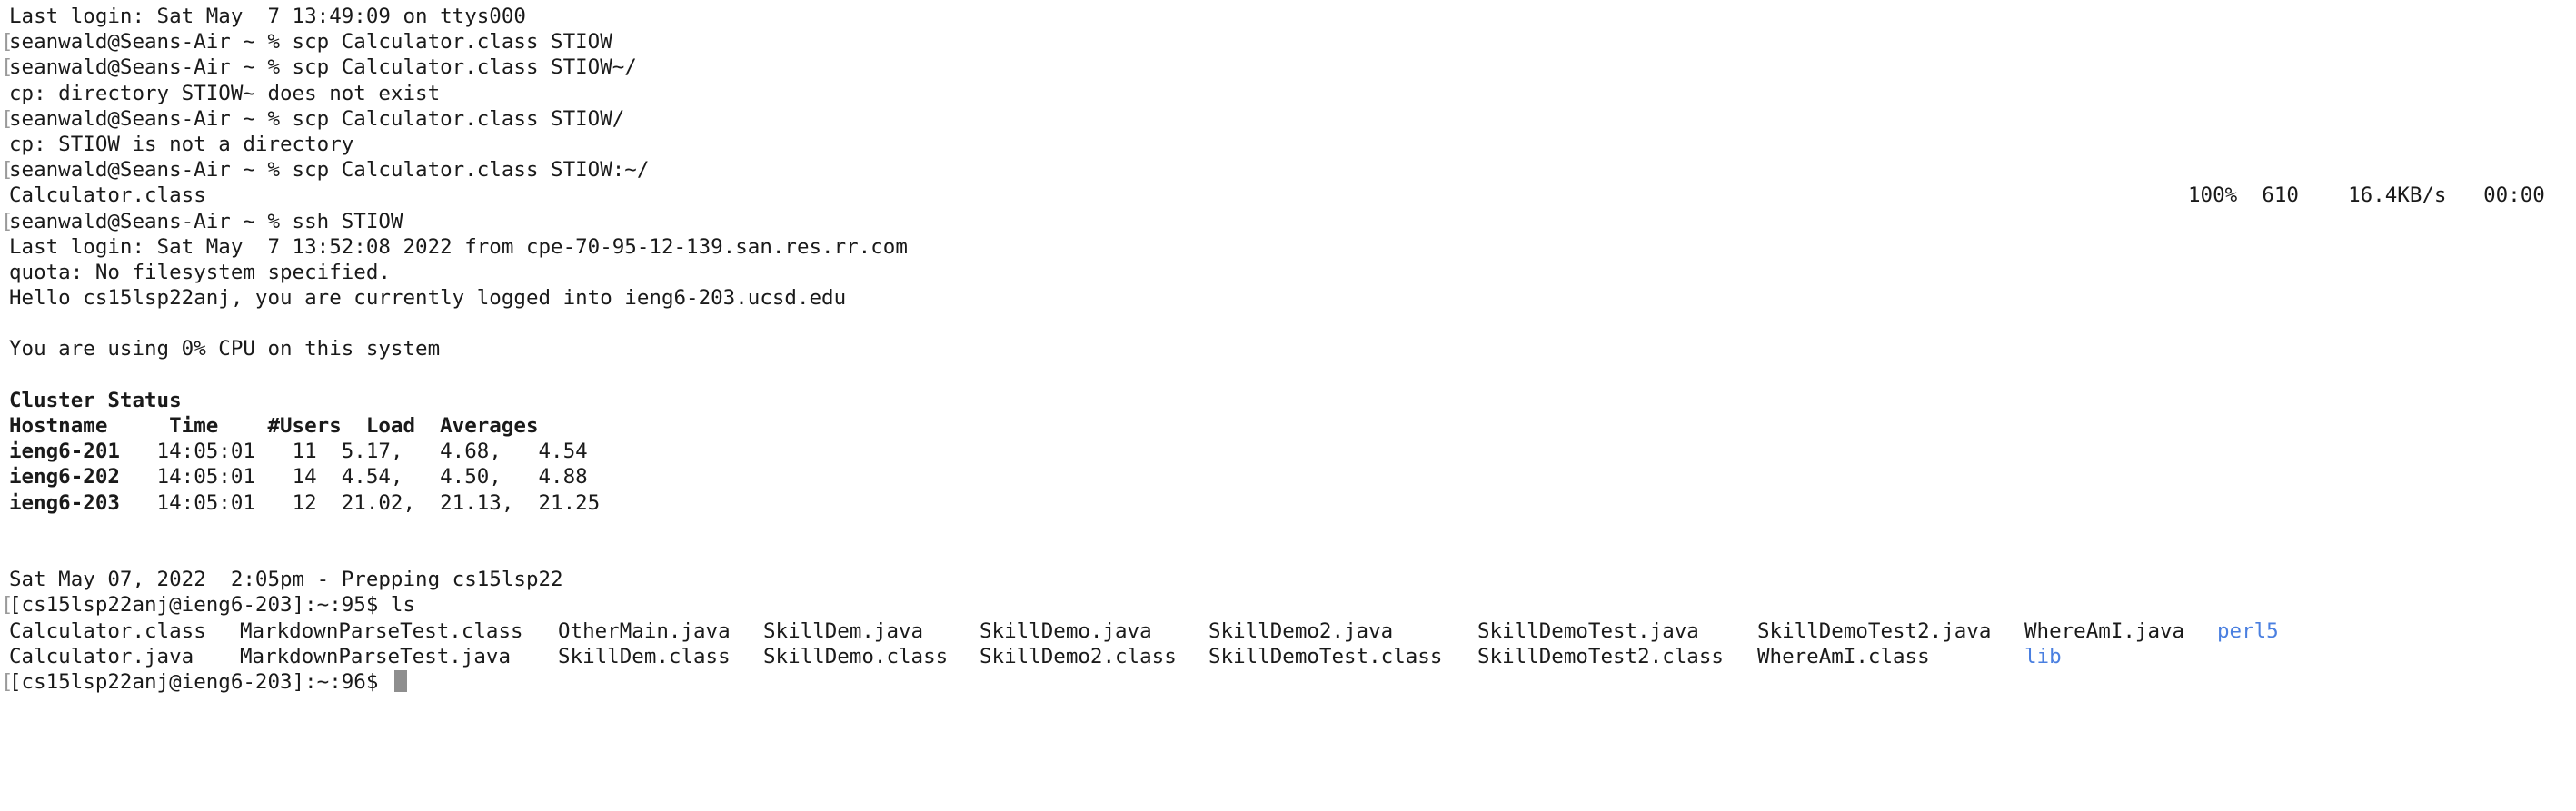 The image size is (2576, 811). Describe the element at coordinates (1326, 656) in the screenshot. I see `file-entry: SkillDemoTest.class` at that location.